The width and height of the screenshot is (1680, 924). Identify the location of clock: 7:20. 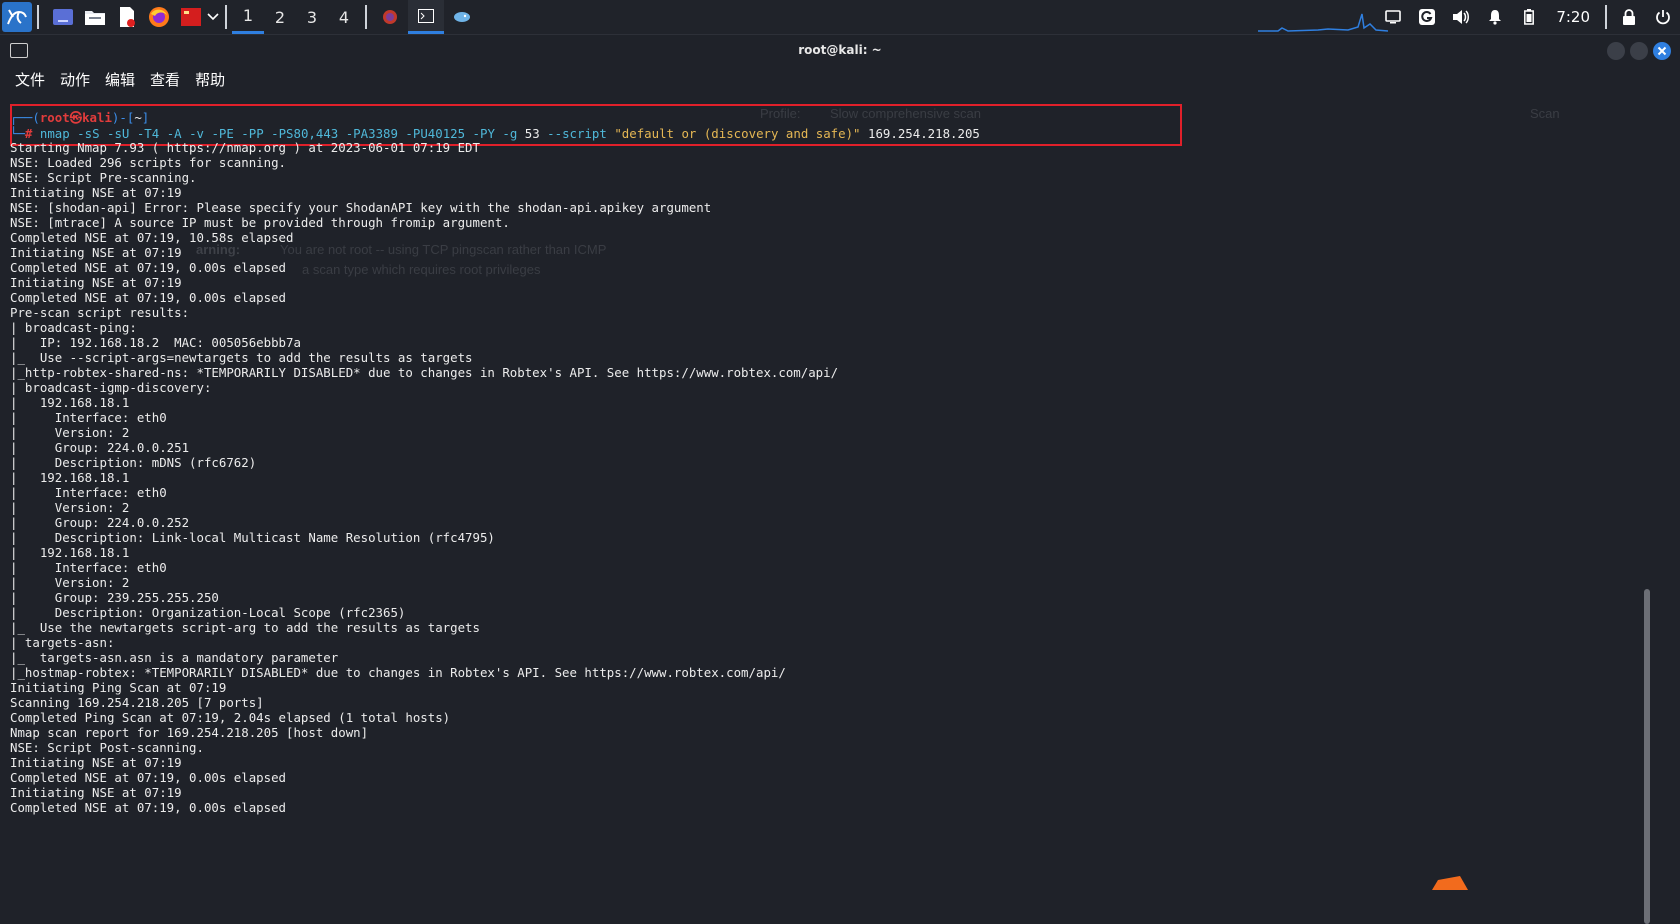
(1573, 17).